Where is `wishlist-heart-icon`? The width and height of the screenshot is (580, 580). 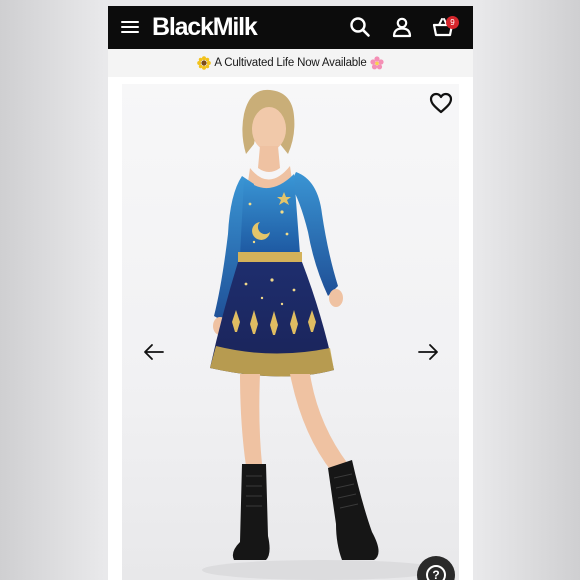 wishlist-heart-icon is located at coordinates (441, 103).